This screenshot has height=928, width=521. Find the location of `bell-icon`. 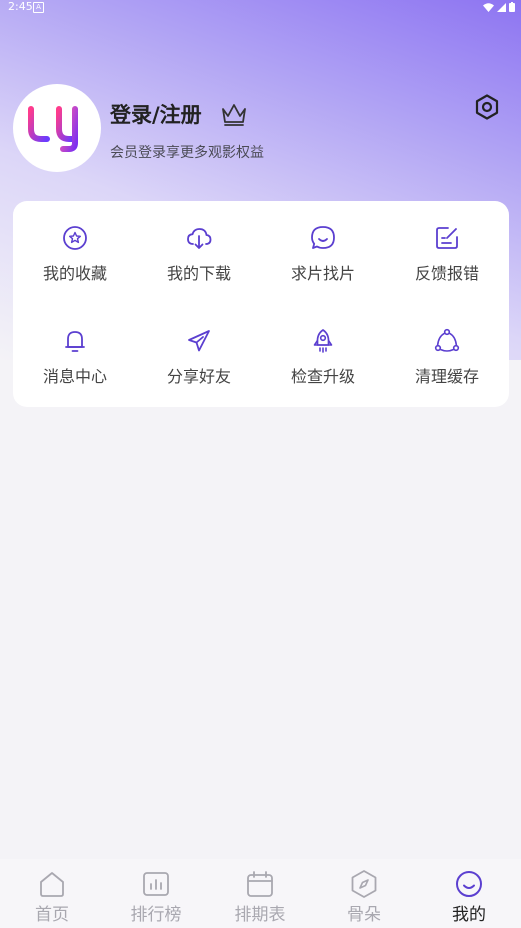

bell-icon is located at coordinates (75, 341).